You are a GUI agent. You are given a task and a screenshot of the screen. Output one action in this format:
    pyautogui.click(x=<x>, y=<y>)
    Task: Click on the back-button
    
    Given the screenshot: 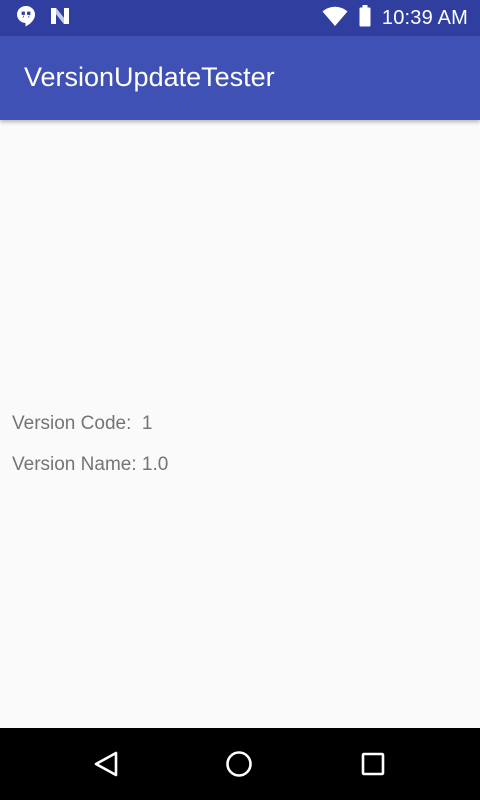 What is the action you would take?
    pyautogui.click(x=107, y=764)
    